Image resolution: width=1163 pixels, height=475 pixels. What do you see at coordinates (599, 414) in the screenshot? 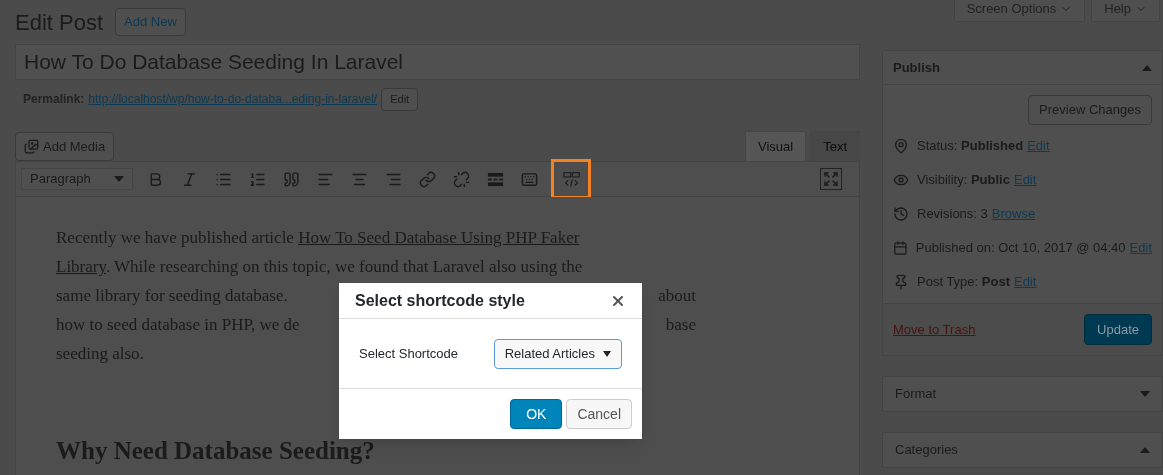
I see `cancel-button: Cancel` at bounding box center [599, 414].